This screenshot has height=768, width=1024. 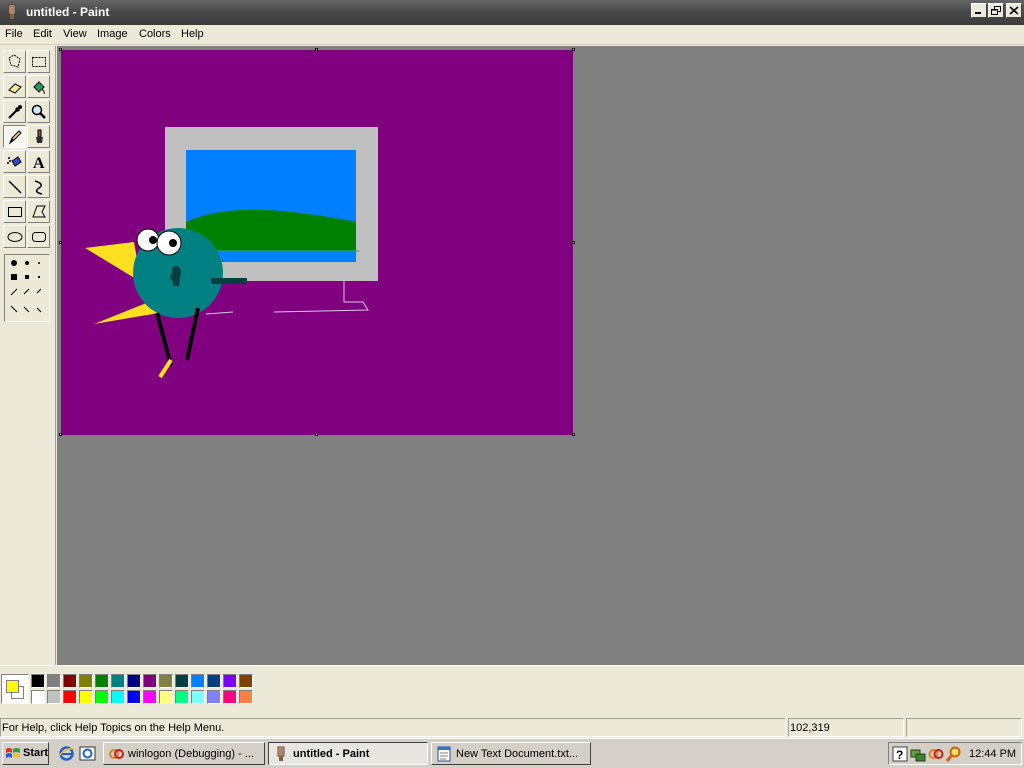 What do you see at coordinates (192, 34) in the screenshot?
I see `menu-help: Help` at bounding box center [192, 34].